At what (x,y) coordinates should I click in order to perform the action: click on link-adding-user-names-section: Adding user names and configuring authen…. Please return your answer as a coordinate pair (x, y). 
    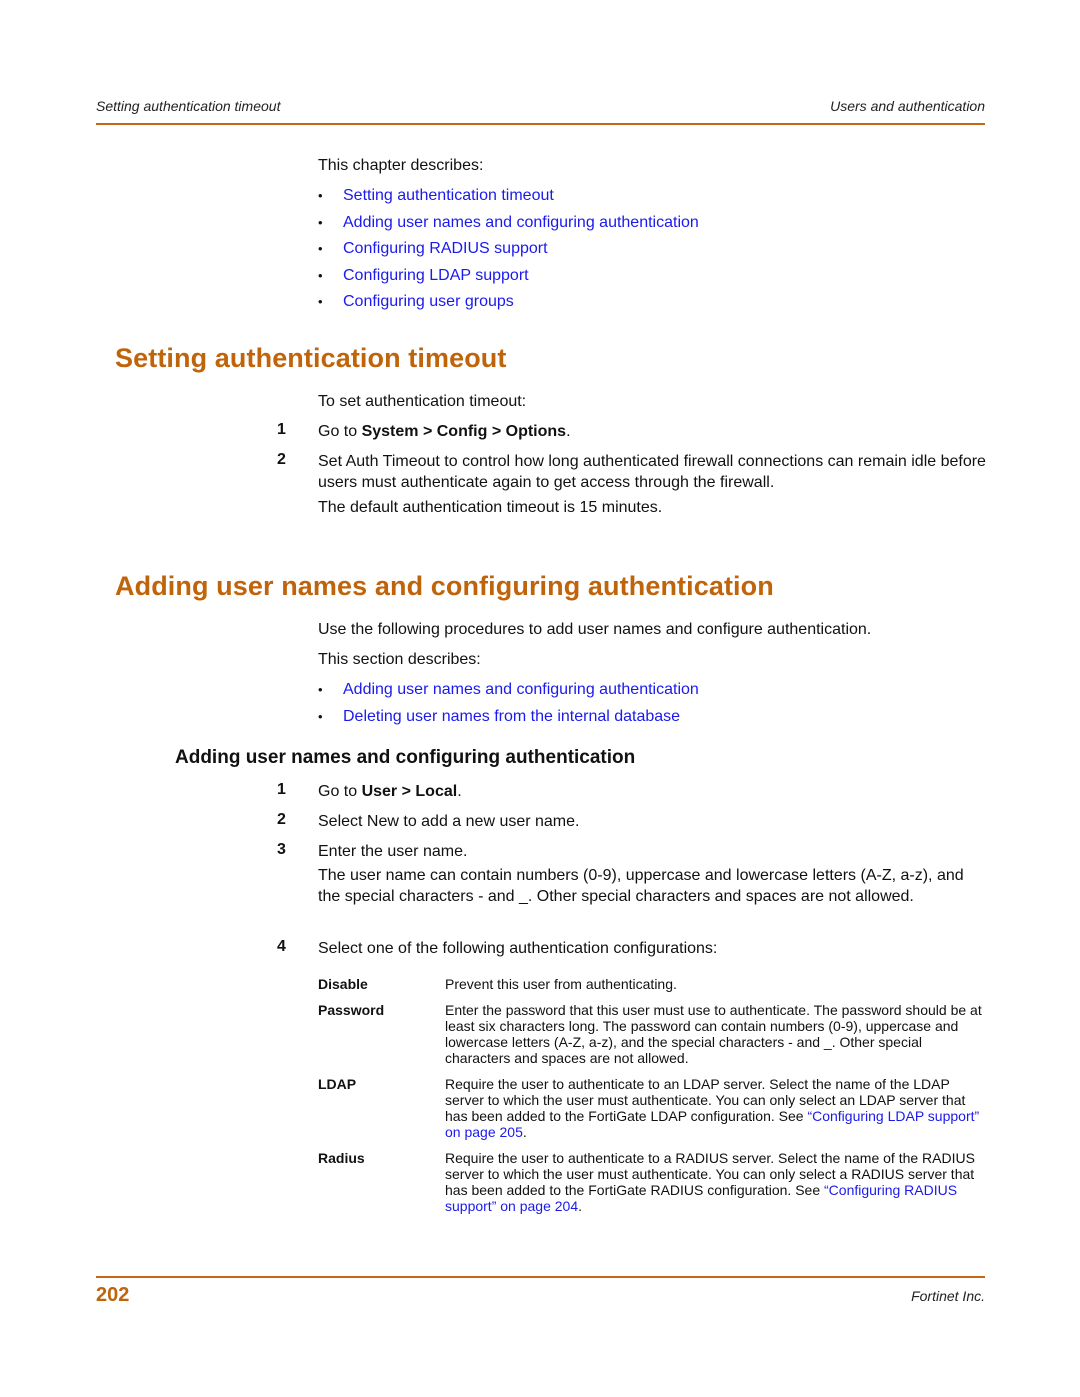
    Looking at the image, I should click on (521, 689).